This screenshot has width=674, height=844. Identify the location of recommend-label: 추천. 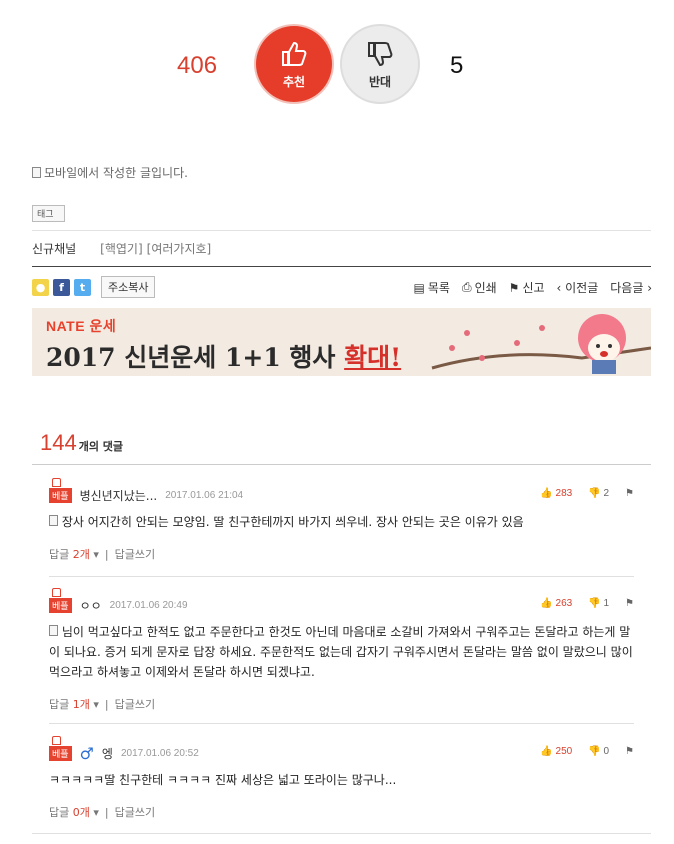
(294, 81).